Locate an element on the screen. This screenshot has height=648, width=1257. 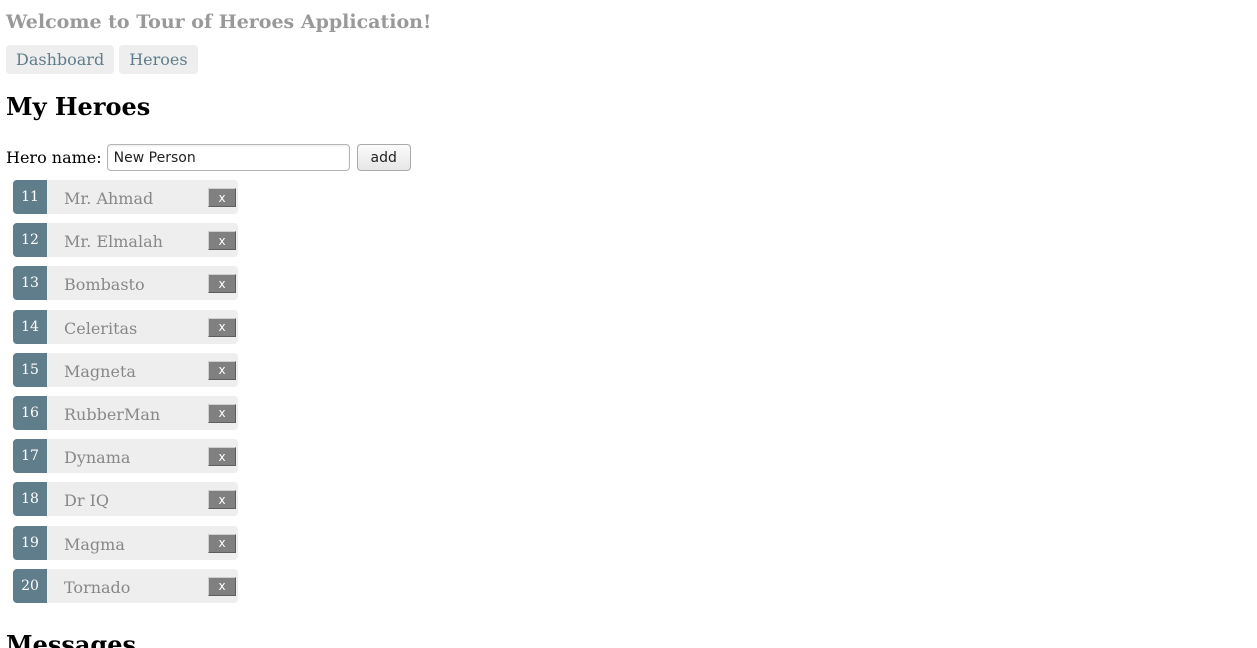
hero-list-item: 13 Bombasto x is located at coordinates (125, 283).